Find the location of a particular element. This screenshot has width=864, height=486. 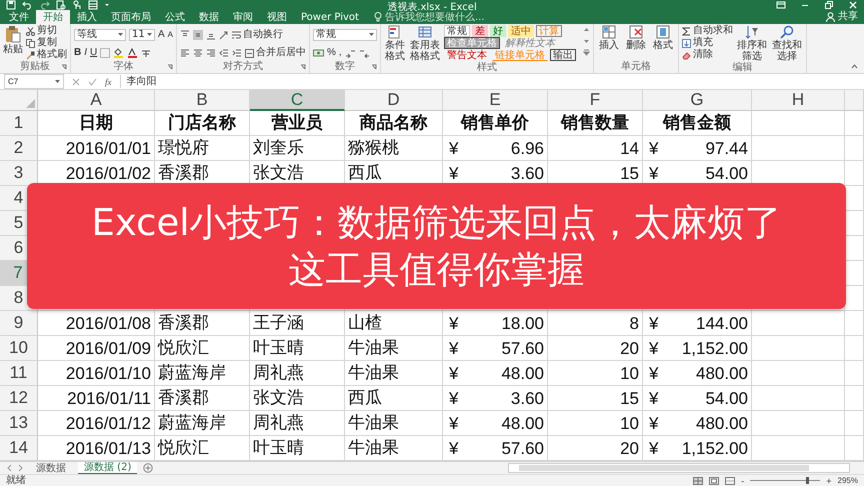

wrap-text-button: 自动换行 is located at coordinates (258, 35).